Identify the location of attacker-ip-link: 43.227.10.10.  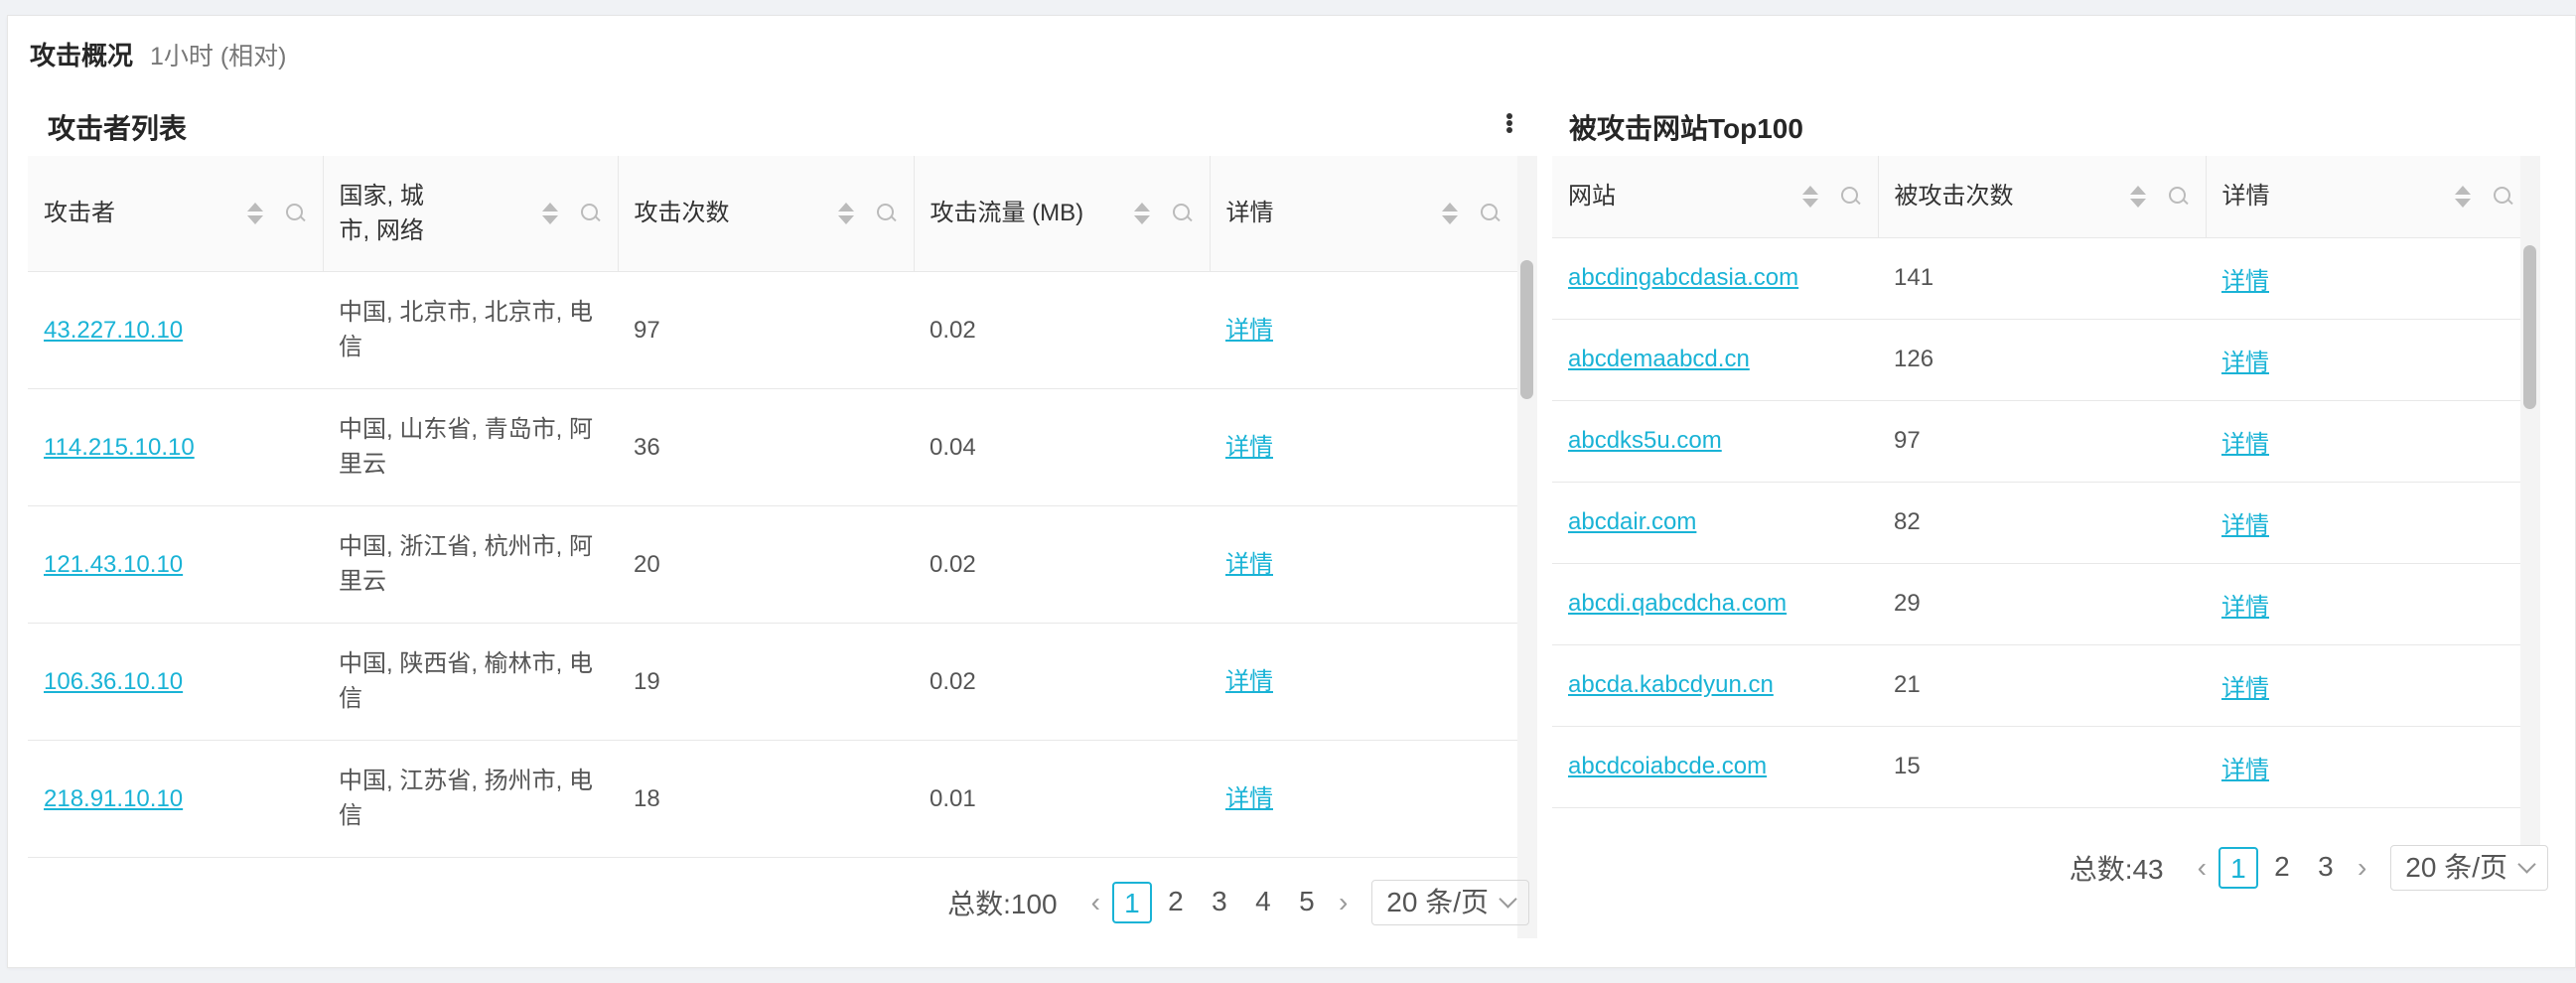
(114, 330).